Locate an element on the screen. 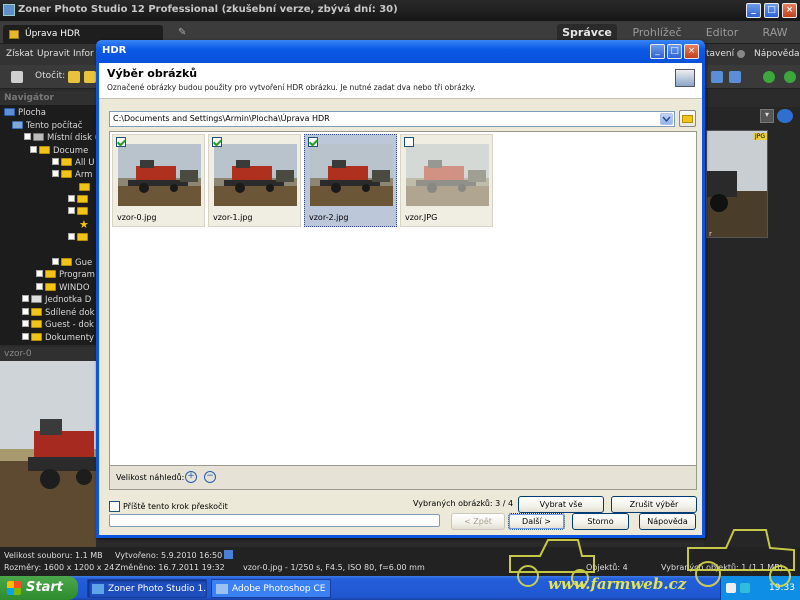 The width and height of the screenshot is (800, 600). menu-ziskat: Získat is located at coordinates (19, 54).